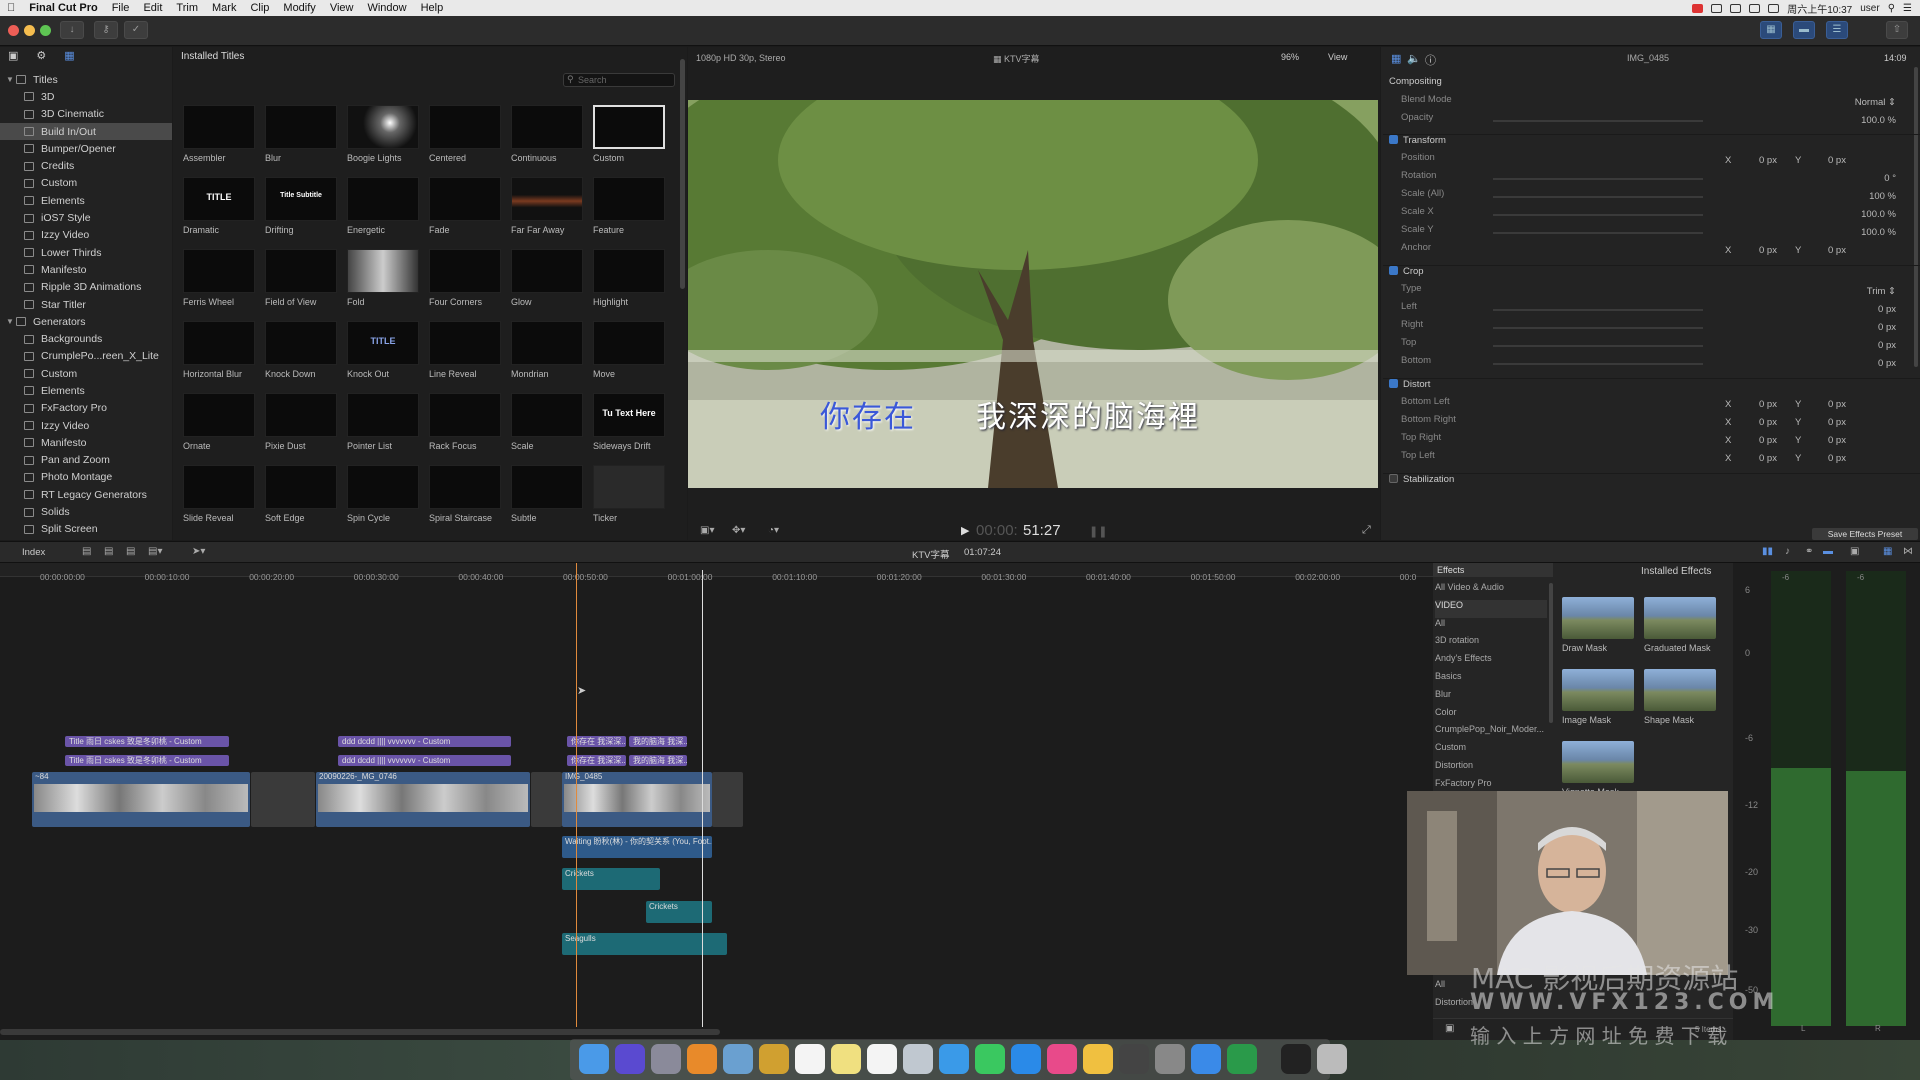  What do you see at coordinates (1430, 60) in the screenshot?
I see `info-inspector-icon: ⓘ` at bounding box center [1430, 60].